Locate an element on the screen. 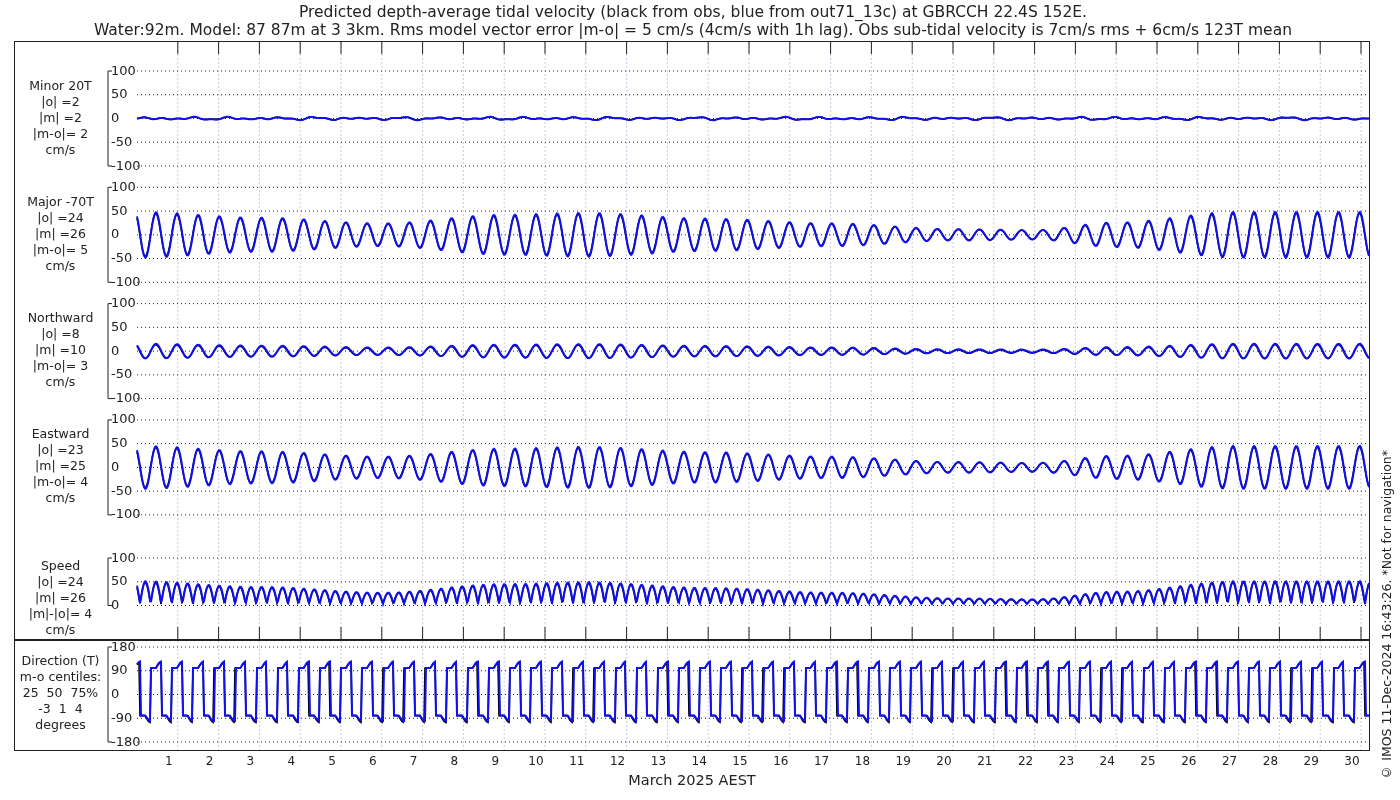 This screenshot has width=1400, height=800. day-label: 17 is located at coordinates (821, 761).